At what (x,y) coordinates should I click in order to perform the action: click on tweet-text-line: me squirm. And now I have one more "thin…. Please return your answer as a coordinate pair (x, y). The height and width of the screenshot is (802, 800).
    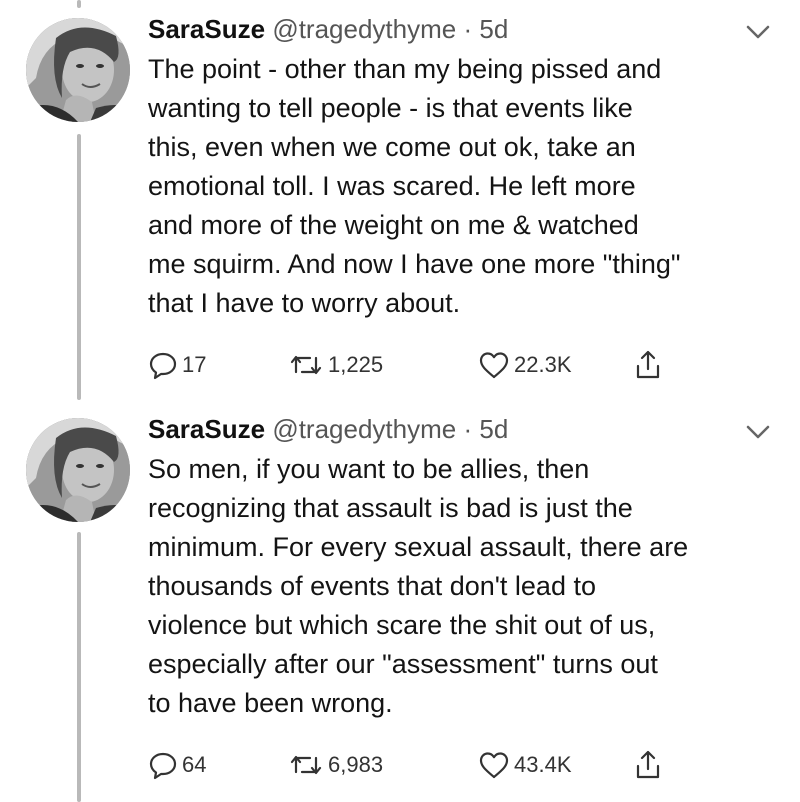
    Looking at the image, I should click on (414, 264).